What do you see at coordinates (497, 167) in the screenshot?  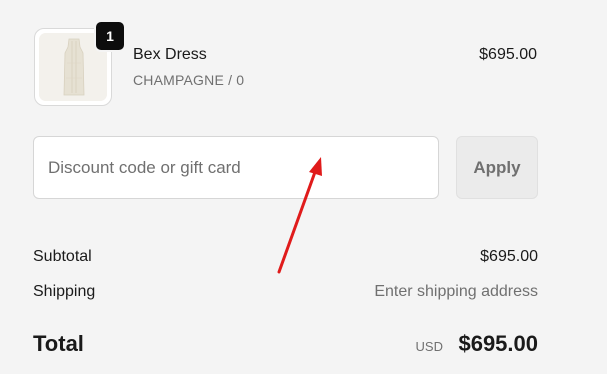 I see `apply-discount-button: Apply` at bounding box center [497, 167].